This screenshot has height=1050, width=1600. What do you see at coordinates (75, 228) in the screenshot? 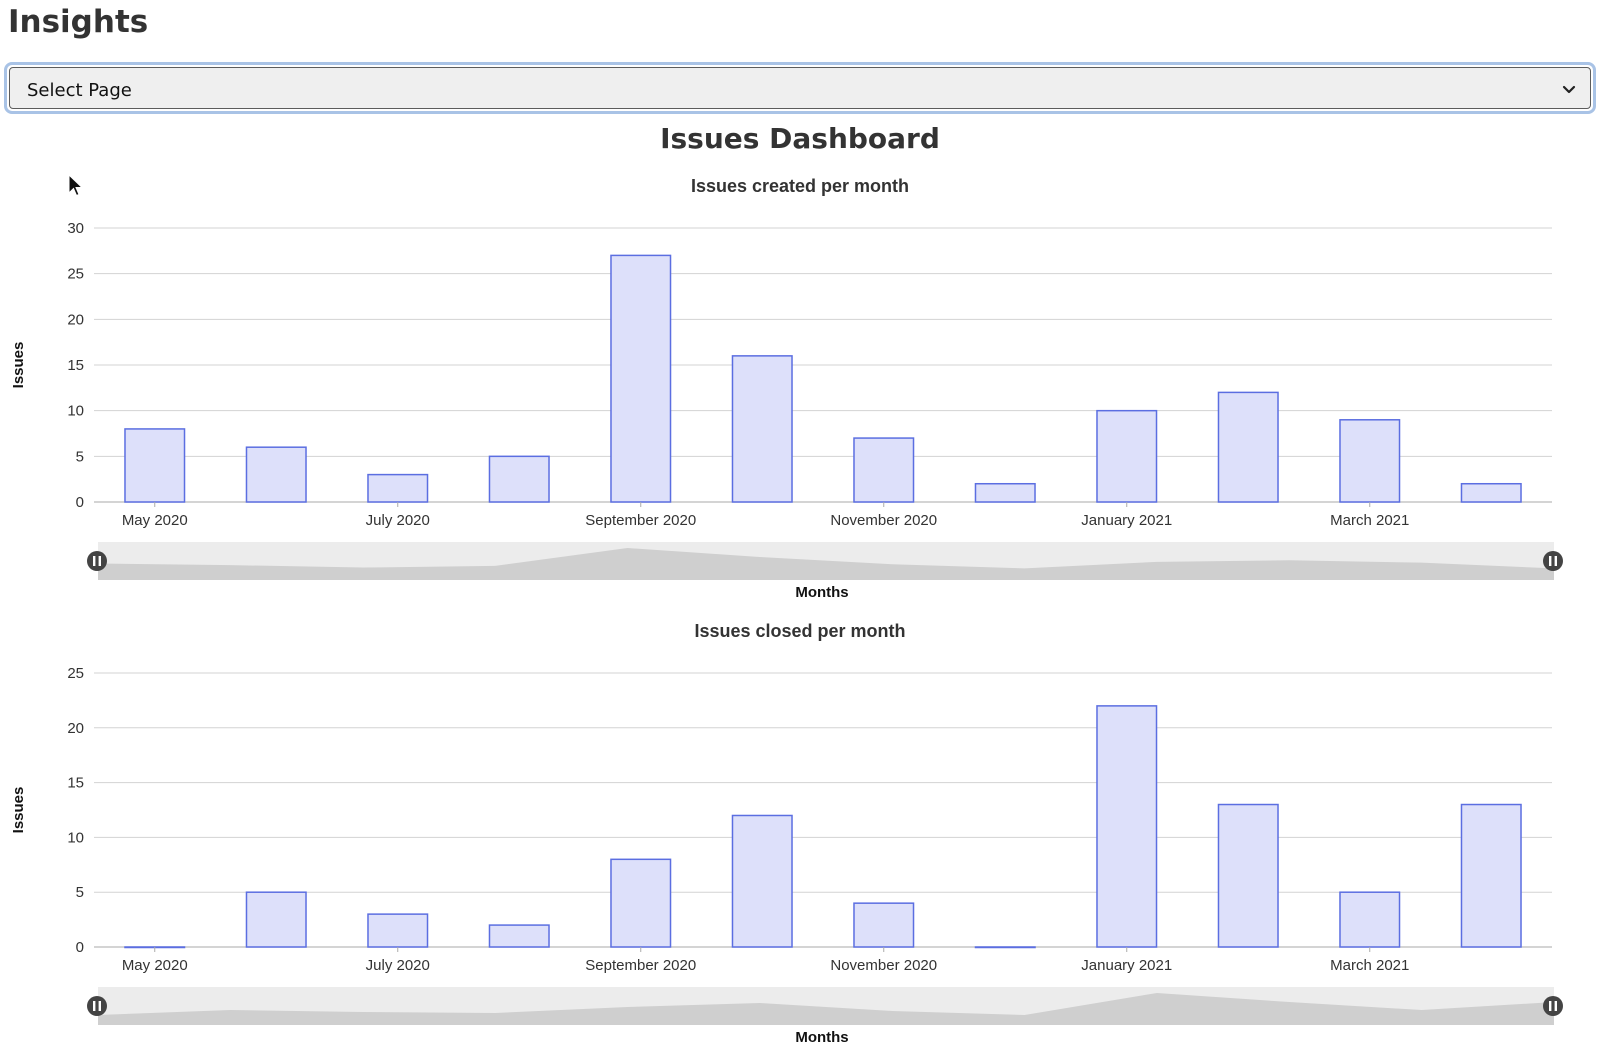
I see `y-tick-label: 30` at bounding box center [75, 228].